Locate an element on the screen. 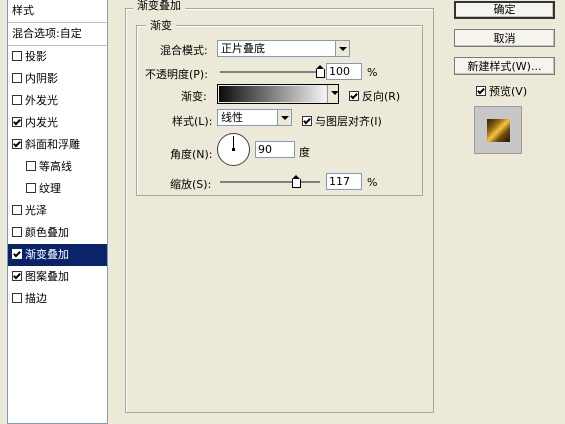 This screenshot has height=424, width=565. scale-label: 缩放(S): is located at coordinates (191, 184).